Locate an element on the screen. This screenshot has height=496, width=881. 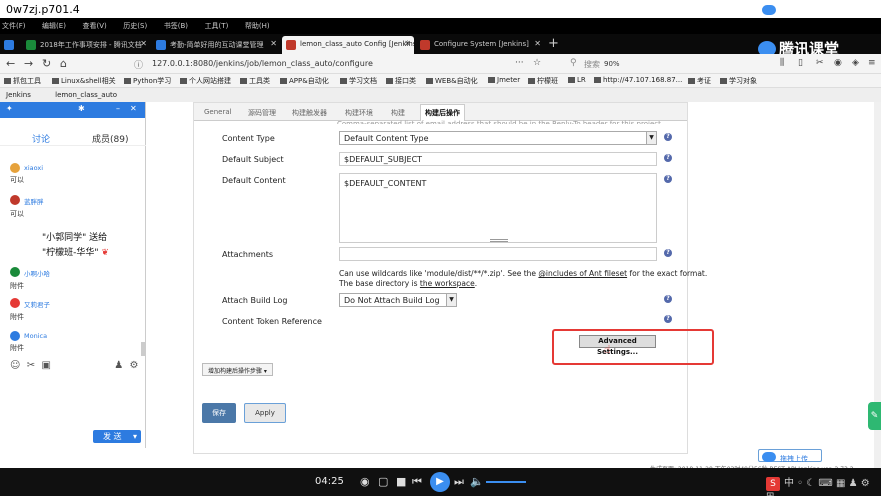
pin-icon: ✱ is located at coordinates (81, 108).